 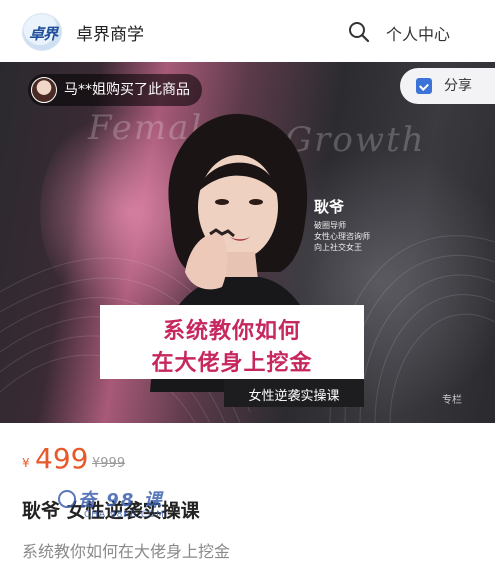 What do you see at coordinates (126, 551) in the screenshot?
I see `course-description: 系统教你如何在大佬身上挖金` at bounding box center [126, 551].